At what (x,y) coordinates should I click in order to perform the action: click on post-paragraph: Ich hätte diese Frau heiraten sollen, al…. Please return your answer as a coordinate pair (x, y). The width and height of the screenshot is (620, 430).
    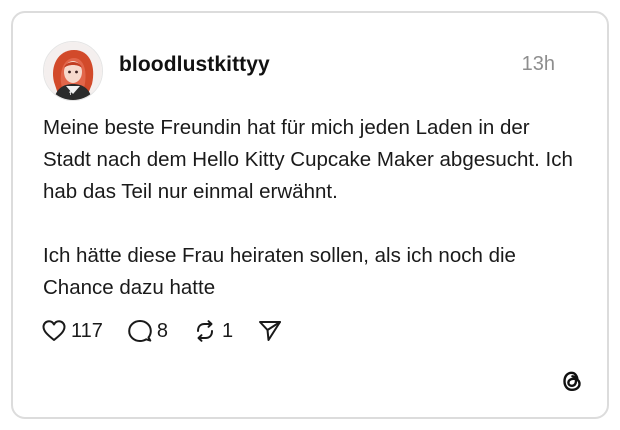
    Looking at the image, I should click on (279, 271).